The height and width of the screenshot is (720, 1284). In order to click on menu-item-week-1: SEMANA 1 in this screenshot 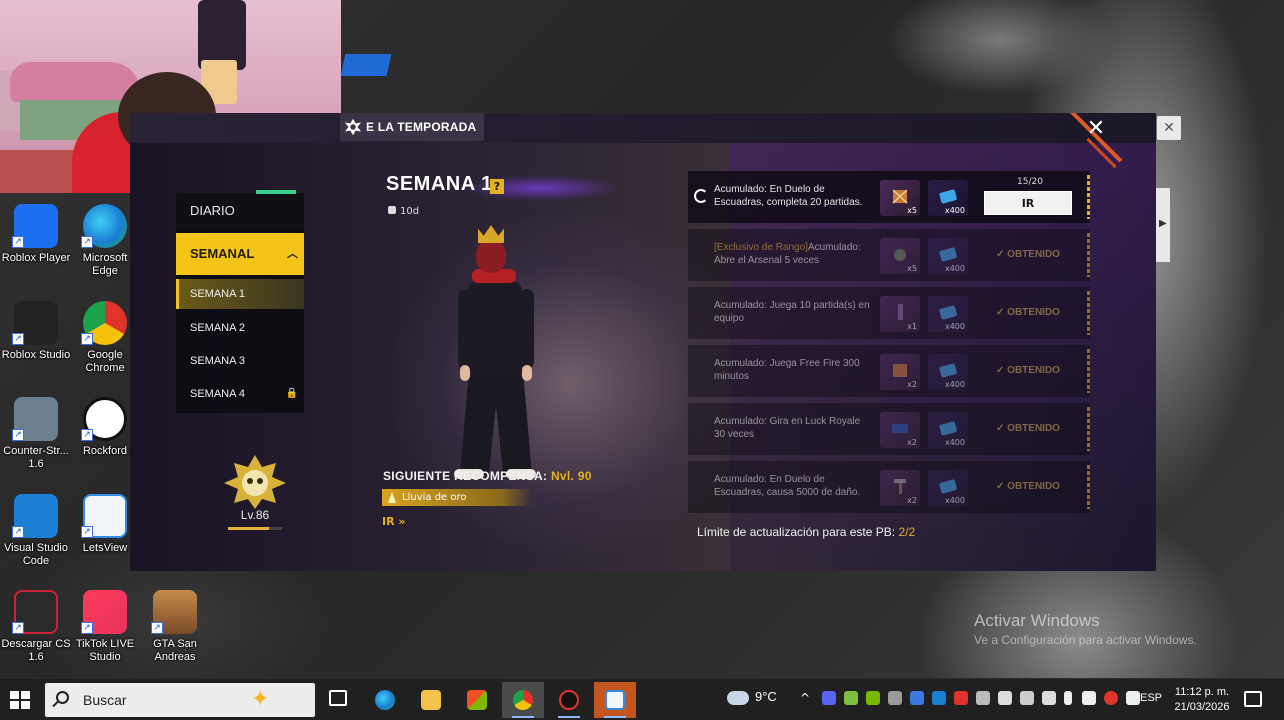, I will do `click(240, 294)`.